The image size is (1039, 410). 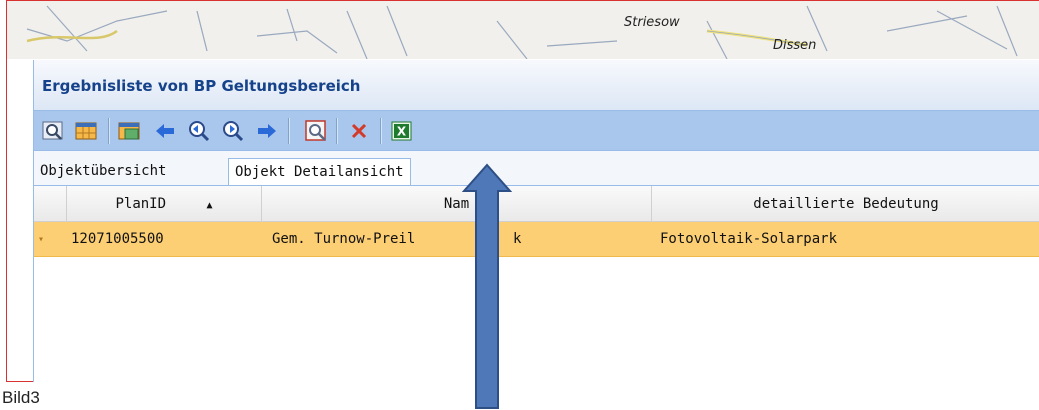 I want to click on column-header-label: detaillierte Bedeutung, so click(x=846, y=204).